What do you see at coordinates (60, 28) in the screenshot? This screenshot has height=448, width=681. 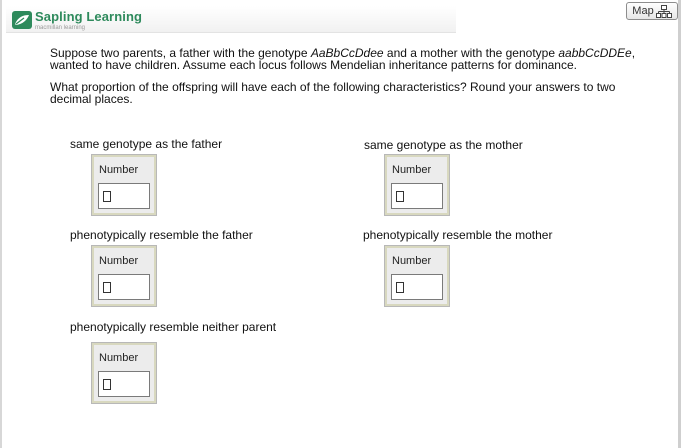 I see `brand-subtitle: macmillan learning` at bounding box center [60, 28].